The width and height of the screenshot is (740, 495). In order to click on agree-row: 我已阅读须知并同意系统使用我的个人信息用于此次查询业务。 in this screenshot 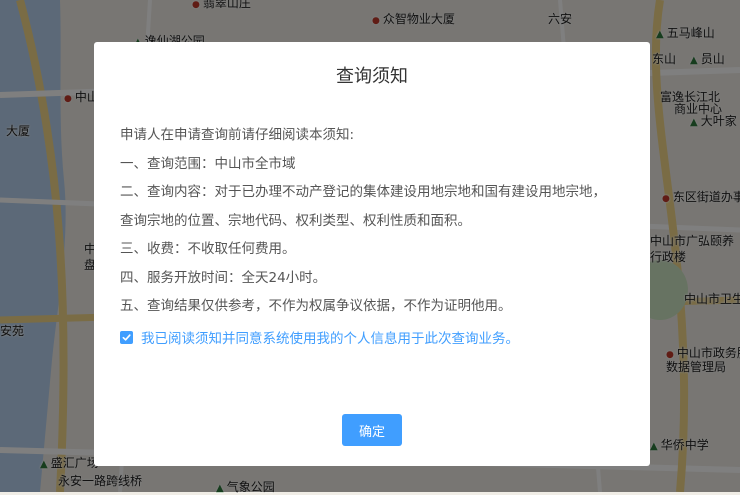, I will do `click(319, 337)`.